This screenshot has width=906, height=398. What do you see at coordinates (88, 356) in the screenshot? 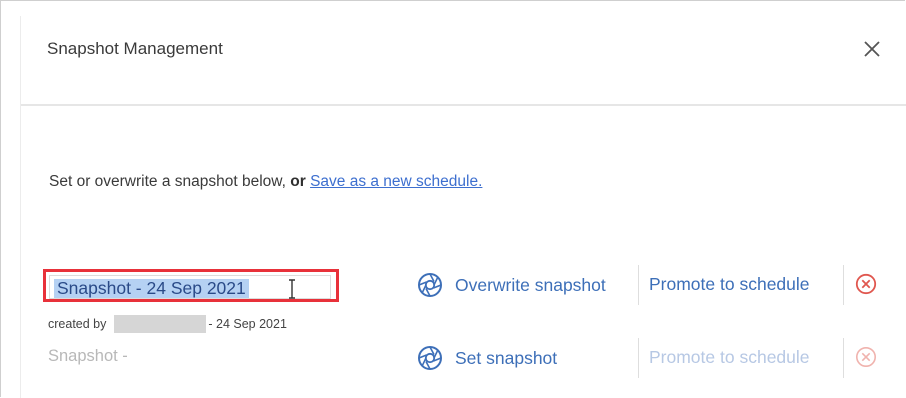
I see `snapshot-name-empty: Snapshot -` at bounding box center [88, 356].